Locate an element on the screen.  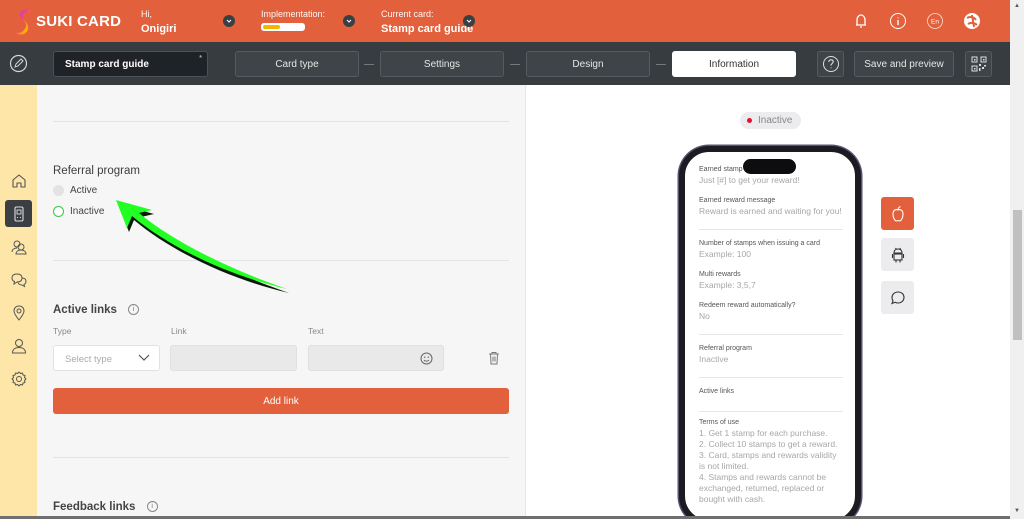
sidebar-item-home is located at coordinates (18, 180).